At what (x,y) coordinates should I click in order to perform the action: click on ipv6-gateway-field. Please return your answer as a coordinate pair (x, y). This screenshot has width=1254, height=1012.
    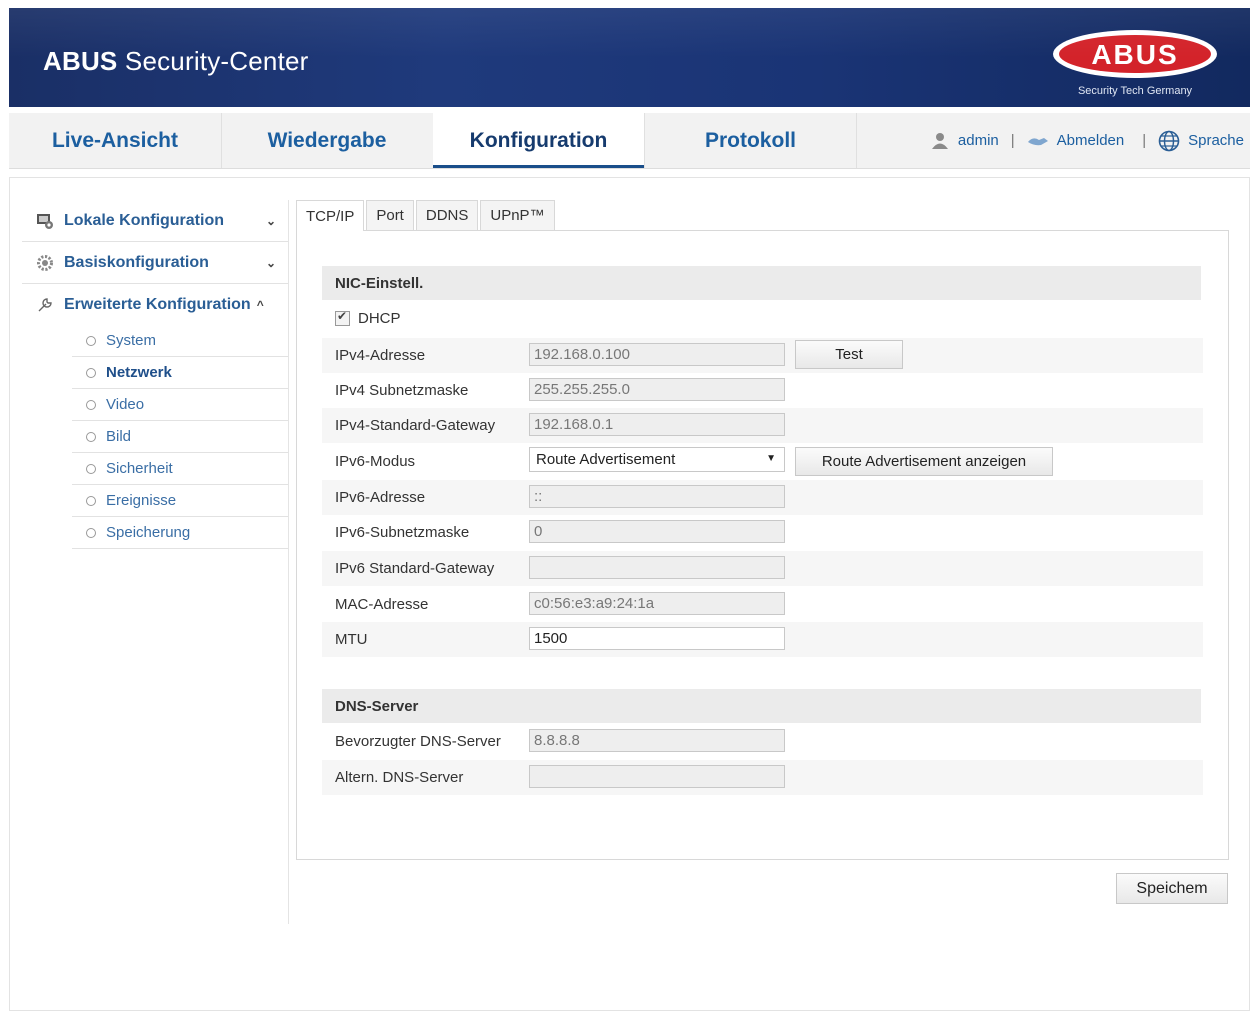
    Looking at the image, I should click on (657, 567).